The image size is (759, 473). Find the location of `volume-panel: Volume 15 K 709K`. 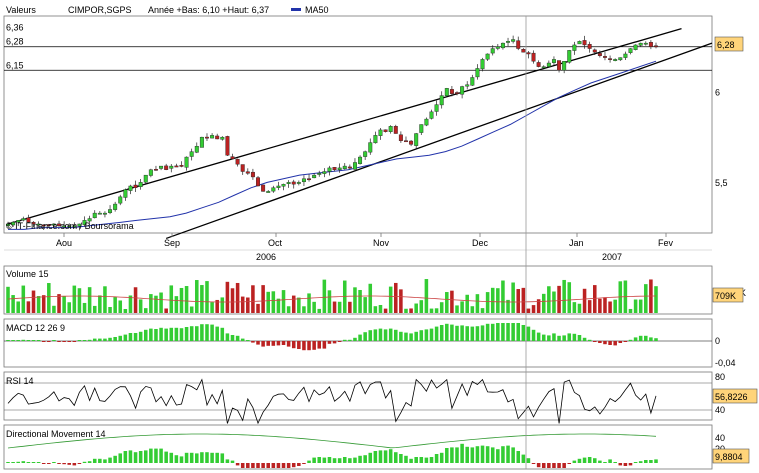

volume-panel: Volume 15 K 709K is located at coordinates (374, 290).